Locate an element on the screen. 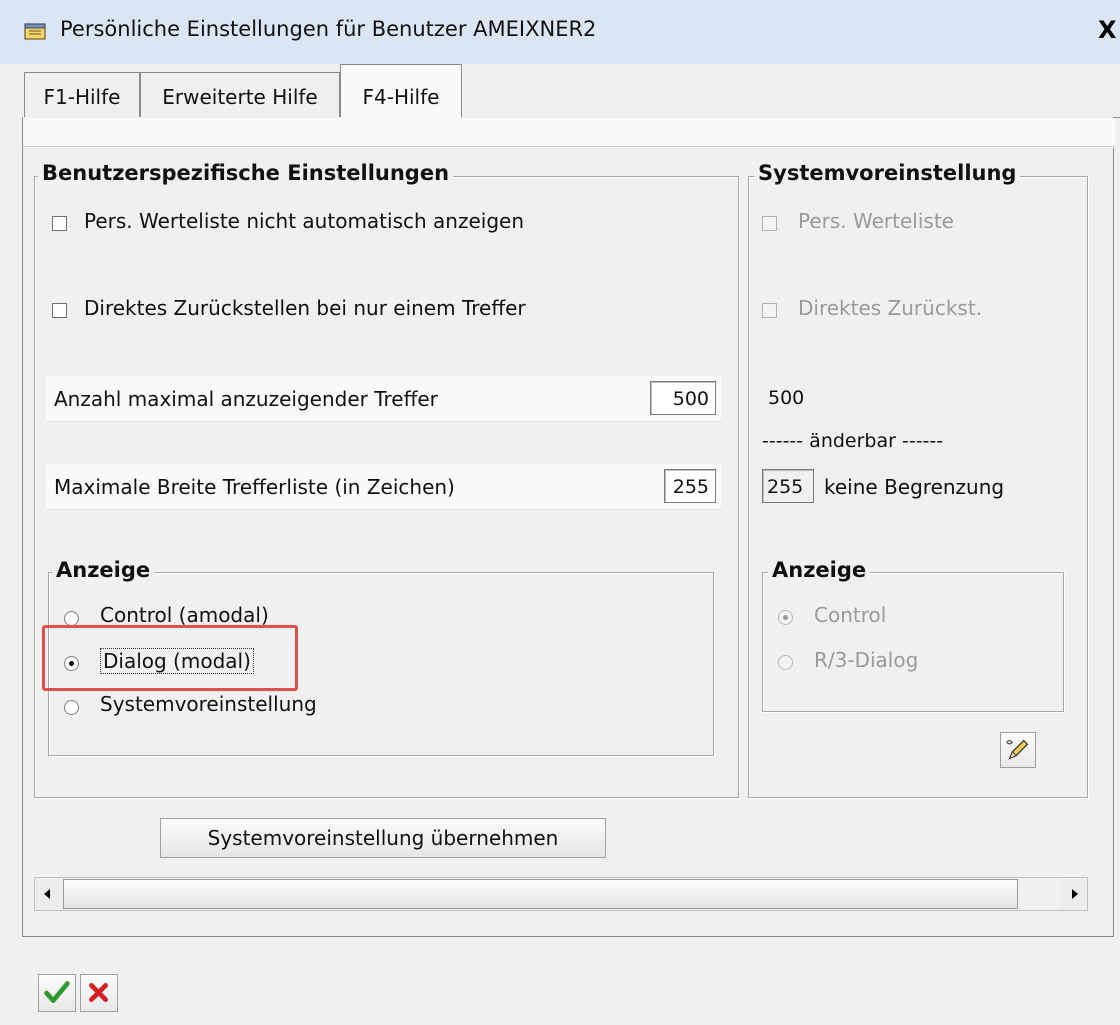  max-hits-input: 500 is located at coordinates (683, 398).